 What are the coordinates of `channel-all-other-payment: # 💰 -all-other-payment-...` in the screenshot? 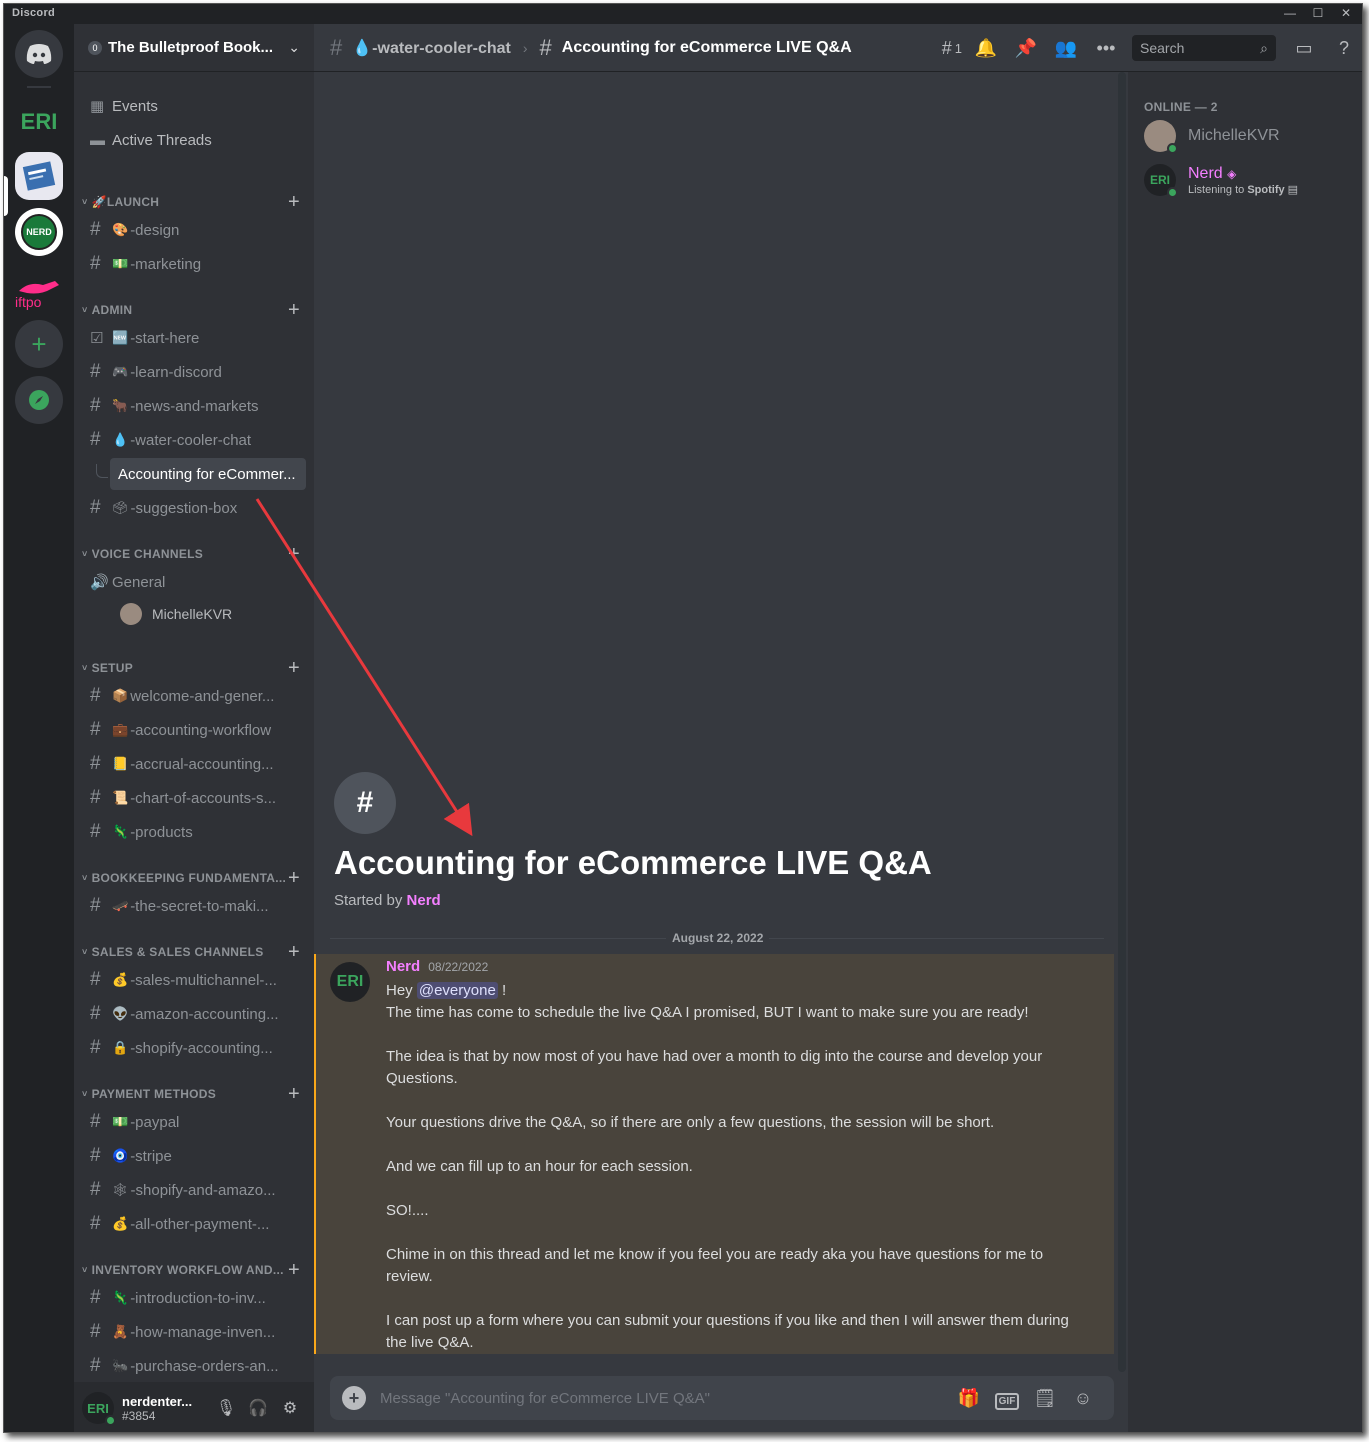 It's located at (194, 1224).